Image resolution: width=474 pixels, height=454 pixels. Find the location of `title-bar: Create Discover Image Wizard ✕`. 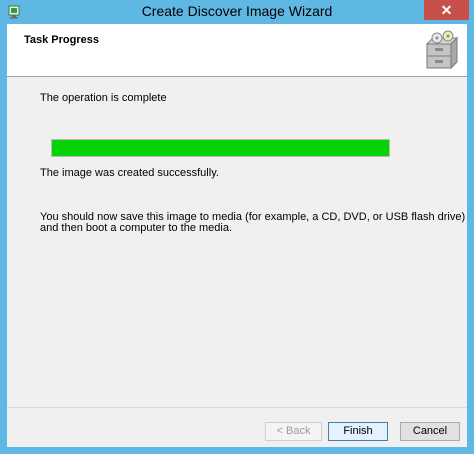

title-bar: Create Discover Image Wizard ✕ is located at coordinates (237, 12).